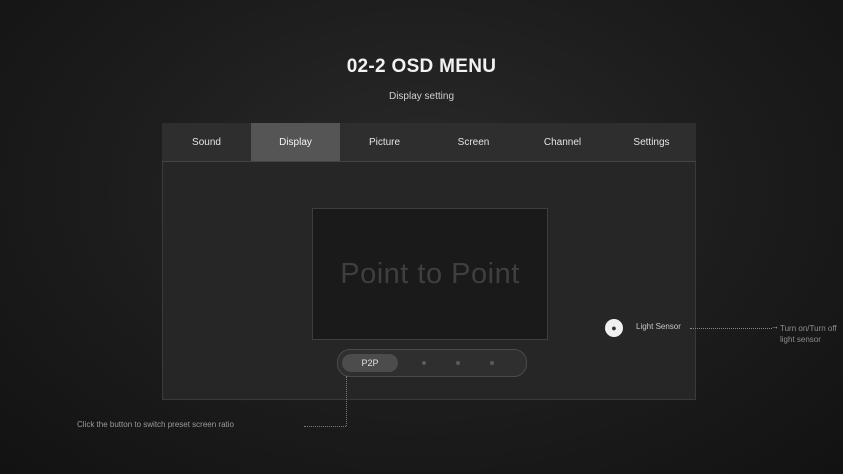 This screenshot has height=474, width=843. Describe the element at coordinates (370, 363) in the screenshot. I see `ratio-option-p2p: P2P` at that location.